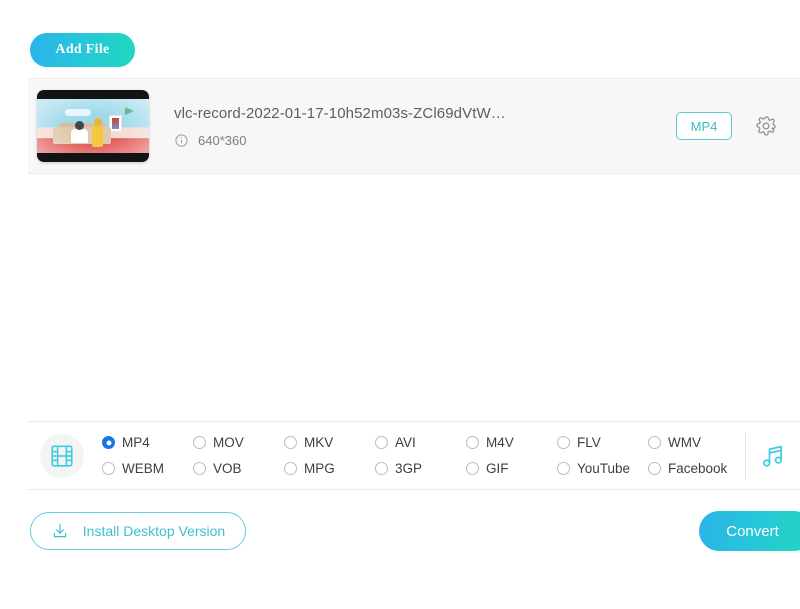 This screenshot has height=609, width=800. I want to click on music-note-icon, so click(773, 456).